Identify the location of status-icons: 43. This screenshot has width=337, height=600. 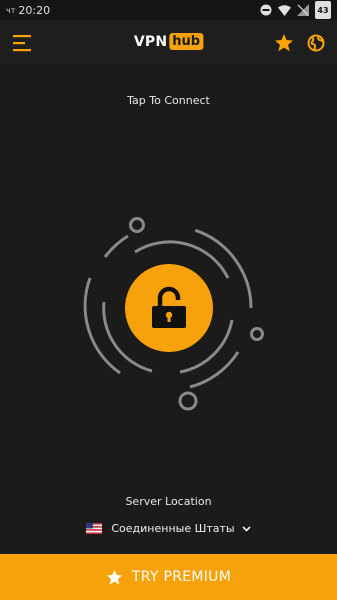
(295, 10).